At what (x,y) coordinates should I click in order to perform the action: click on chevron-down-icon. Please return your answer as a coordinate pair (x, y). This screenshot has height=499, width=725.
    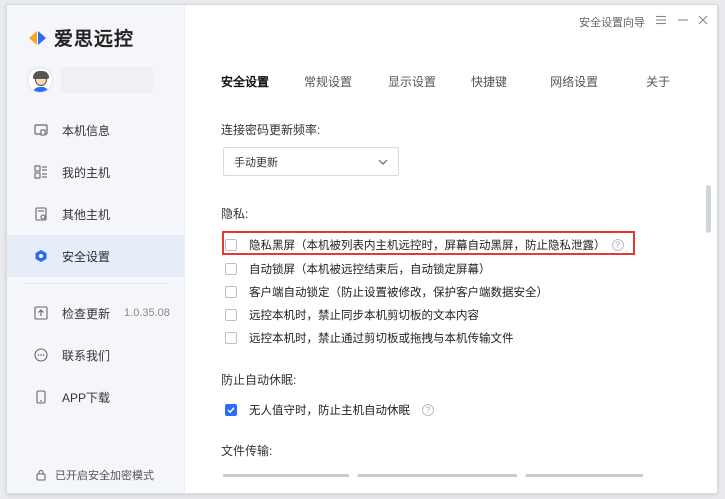
    Looking at the image, I should click on (383, 163).